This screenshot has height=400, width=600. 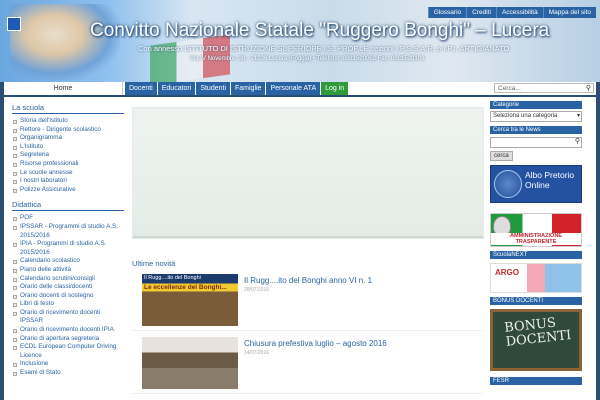 I want to click on albo-label: Albo Pretorio Online, so click(x=550, y=180).